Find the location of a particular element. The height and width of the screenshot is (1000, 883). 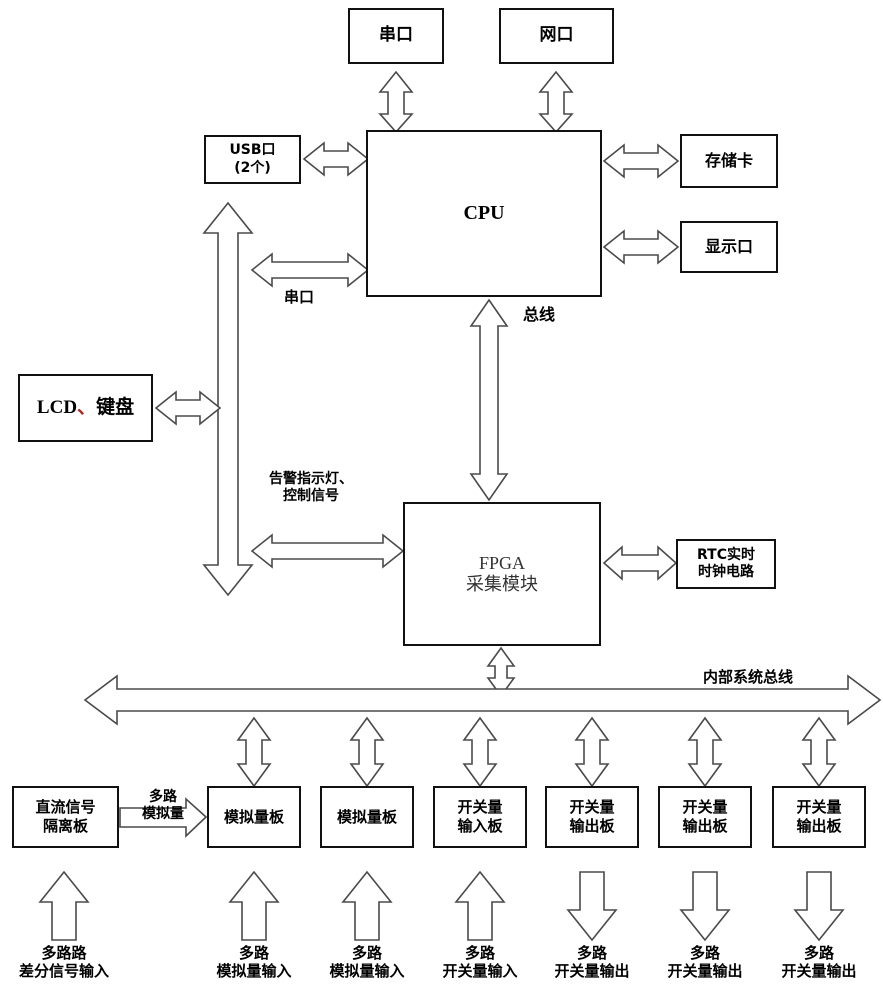

arrow-cpu-fpga-bus is located at coordinates (489, 400).